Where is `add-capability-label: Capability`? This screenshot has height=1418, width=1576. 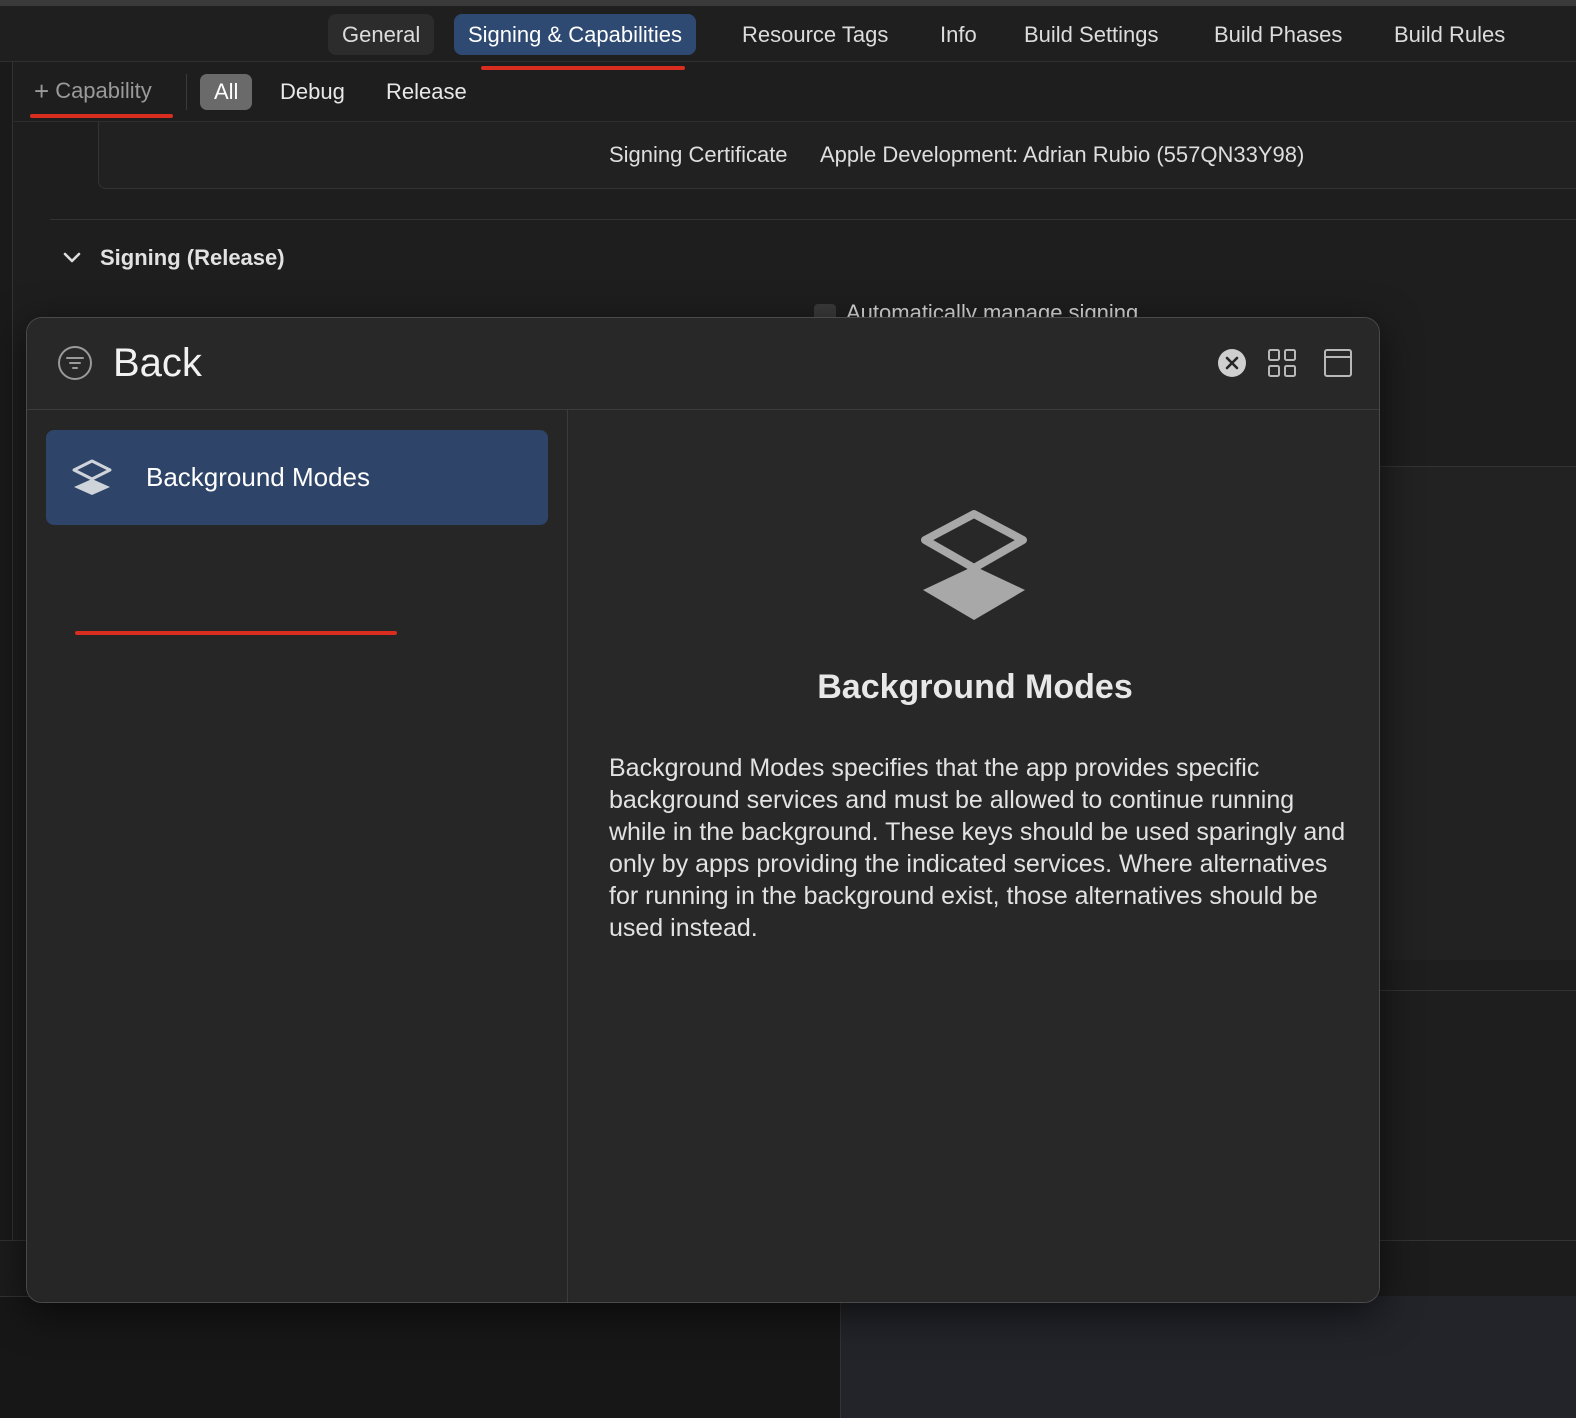 add-capability-label: Capability is located at coordinates (103, 90).